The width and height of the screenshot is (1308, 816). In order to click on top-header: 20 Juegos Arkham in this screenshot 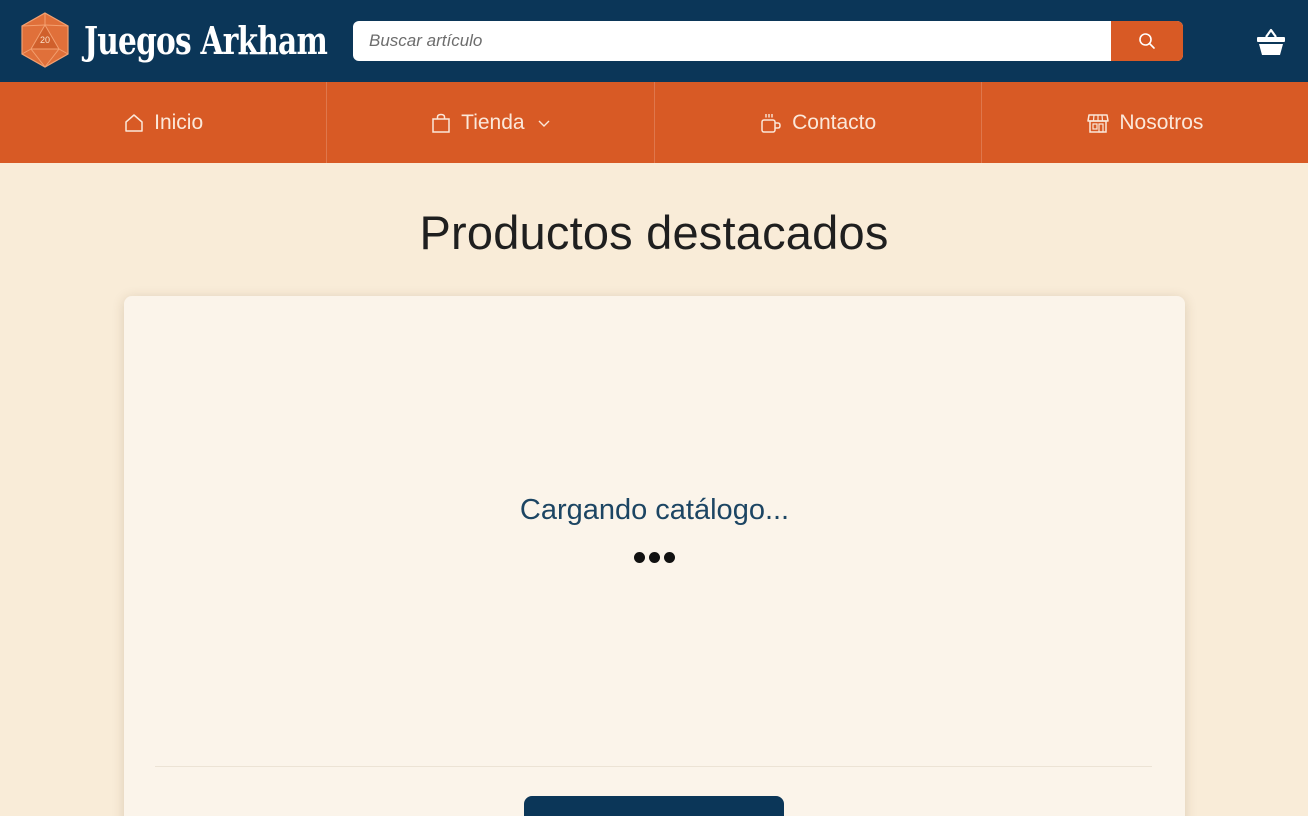, I will do `click(654, 41)`.